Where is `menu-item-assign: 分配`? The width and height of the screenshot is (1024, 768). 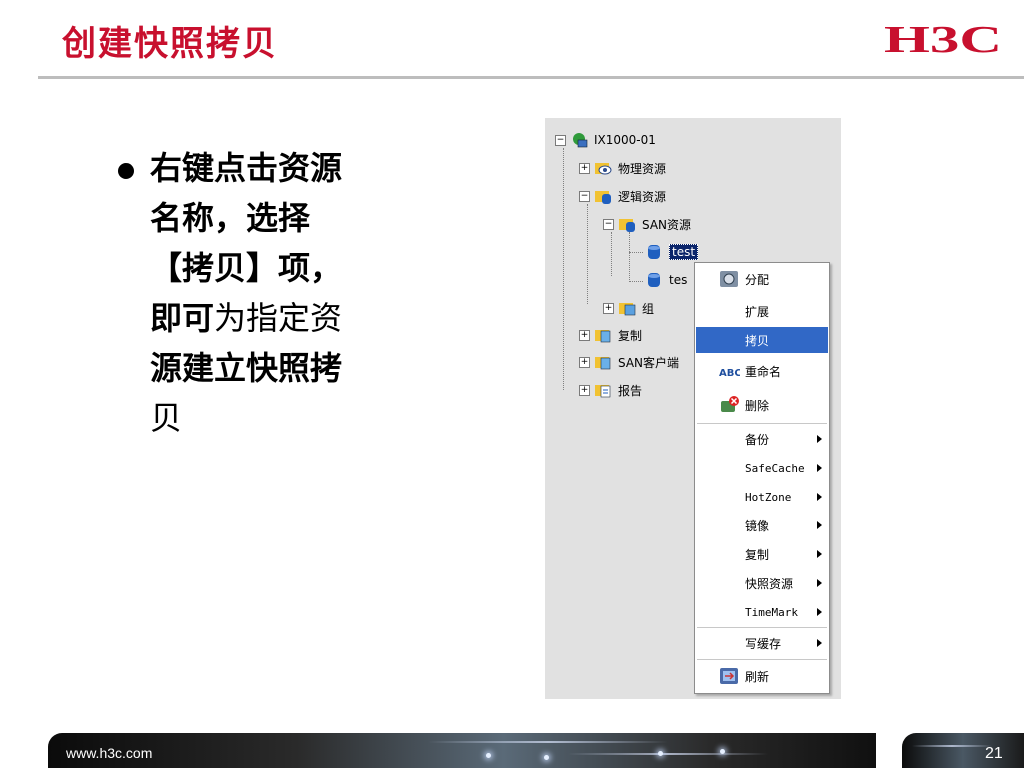
menu-item-assign: 分配 is located at coordinates (762, 279).